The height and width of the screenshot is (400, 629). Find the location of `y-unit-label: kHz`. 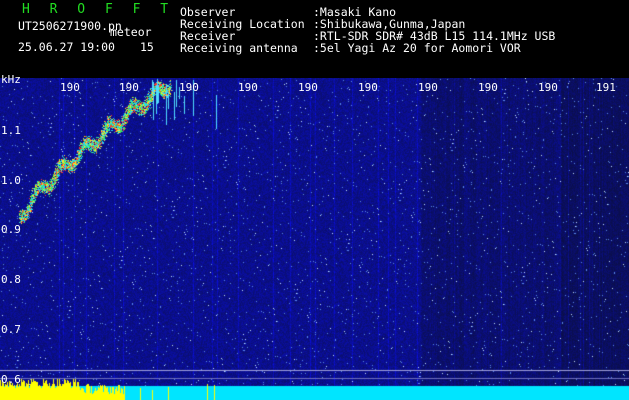

y-unit-label: kHz is located at coordinates (11, 79).